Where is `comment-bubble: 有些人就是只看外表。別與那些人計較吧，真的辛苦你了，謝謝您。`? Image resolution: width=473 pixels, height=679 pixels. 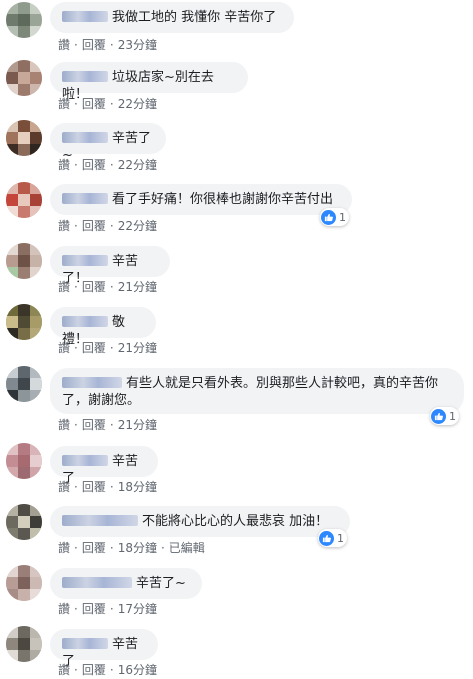 comment-bubble: 有些人就是只看外表。別與那些人計較吧，真的辛苦你了，謝謝您。 is located at coordinates (257, 391).